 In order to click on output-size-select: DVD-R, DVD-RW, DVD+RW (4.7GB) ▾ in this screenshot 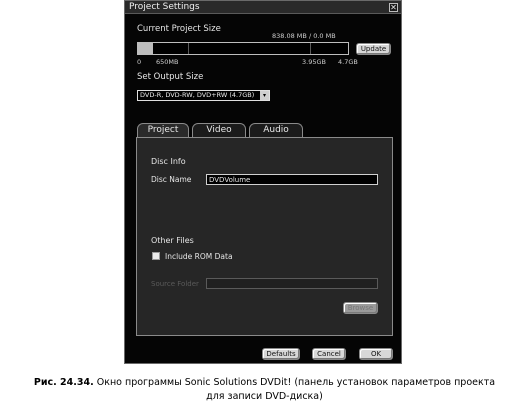, I will do `click(203, 95)`.